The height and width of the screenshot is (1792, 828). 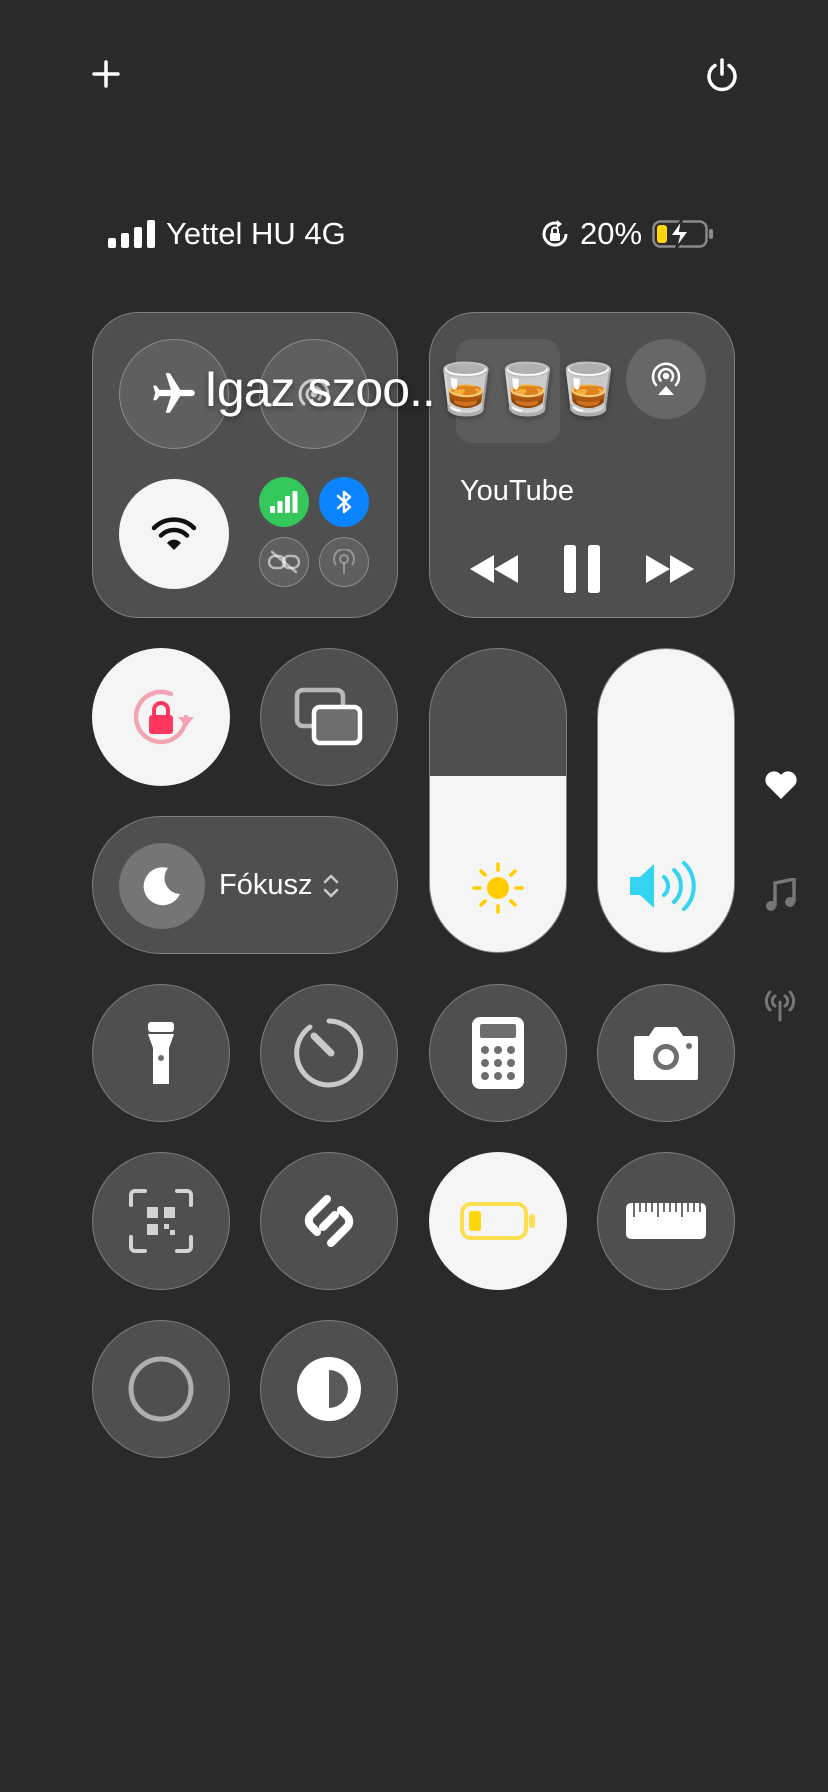 I want to click on dark-mode-icon, so click(x=329, y=1389).